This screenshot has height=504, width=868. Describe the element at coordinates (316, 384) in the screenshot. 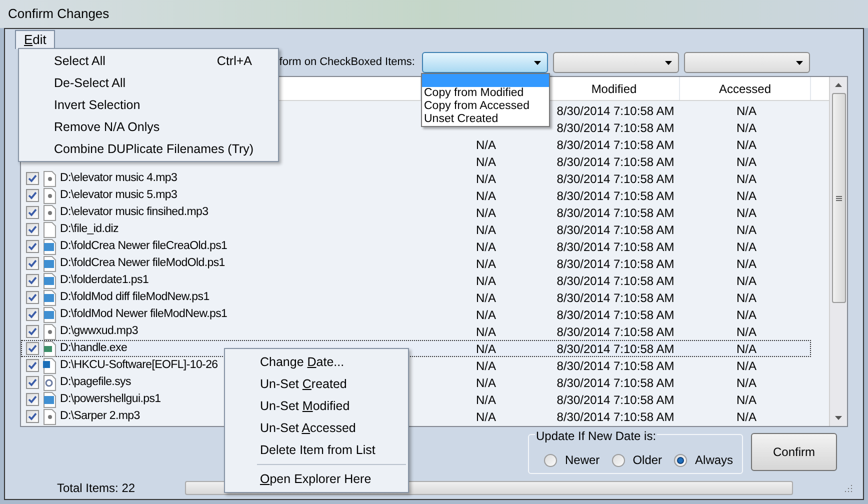

I see `menu-item: Un-Set Created` at that location.